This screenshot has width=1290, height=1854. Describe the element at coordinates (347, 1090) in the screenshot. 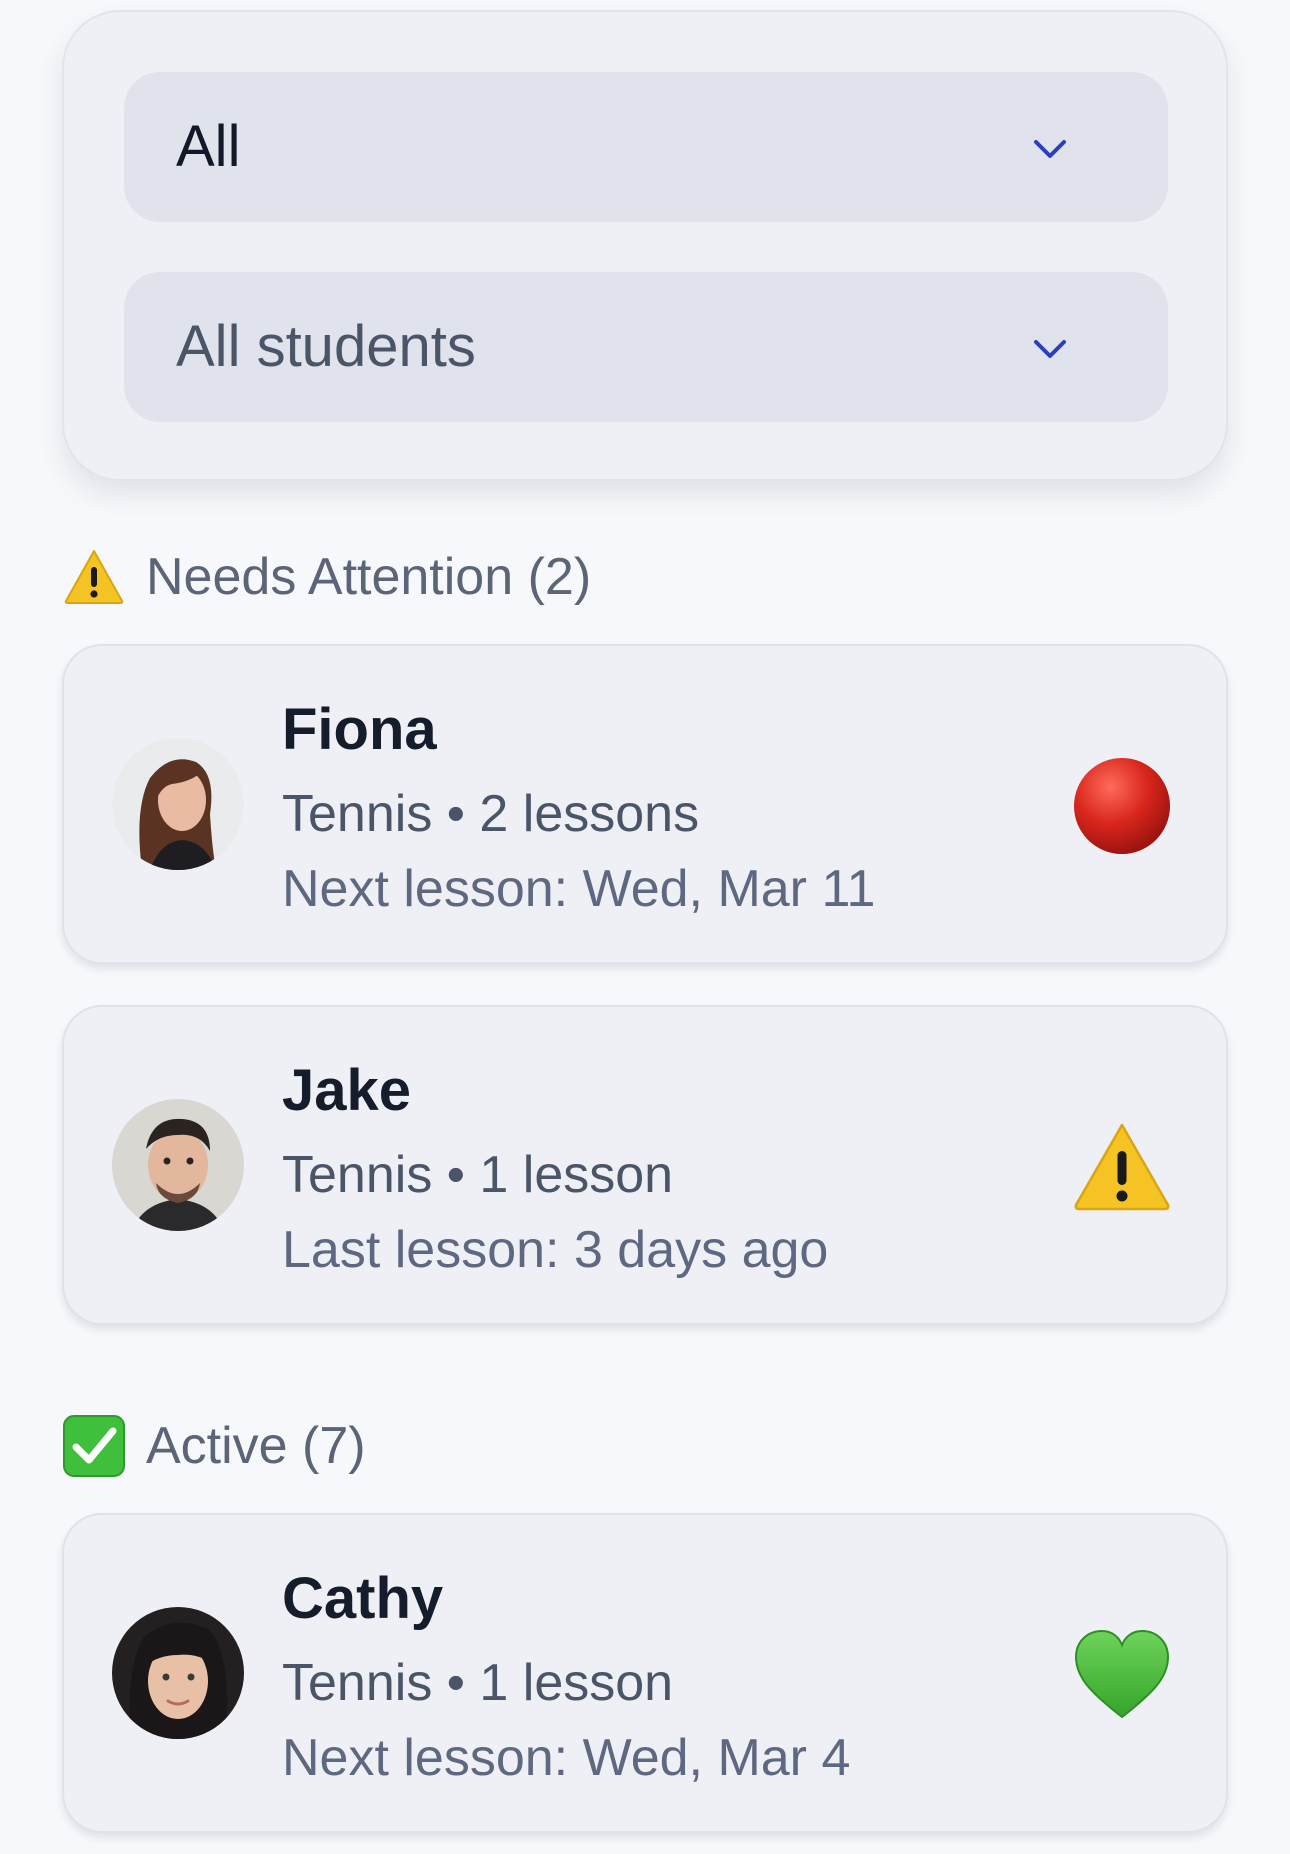

I see `student-name: Jake` at that location.